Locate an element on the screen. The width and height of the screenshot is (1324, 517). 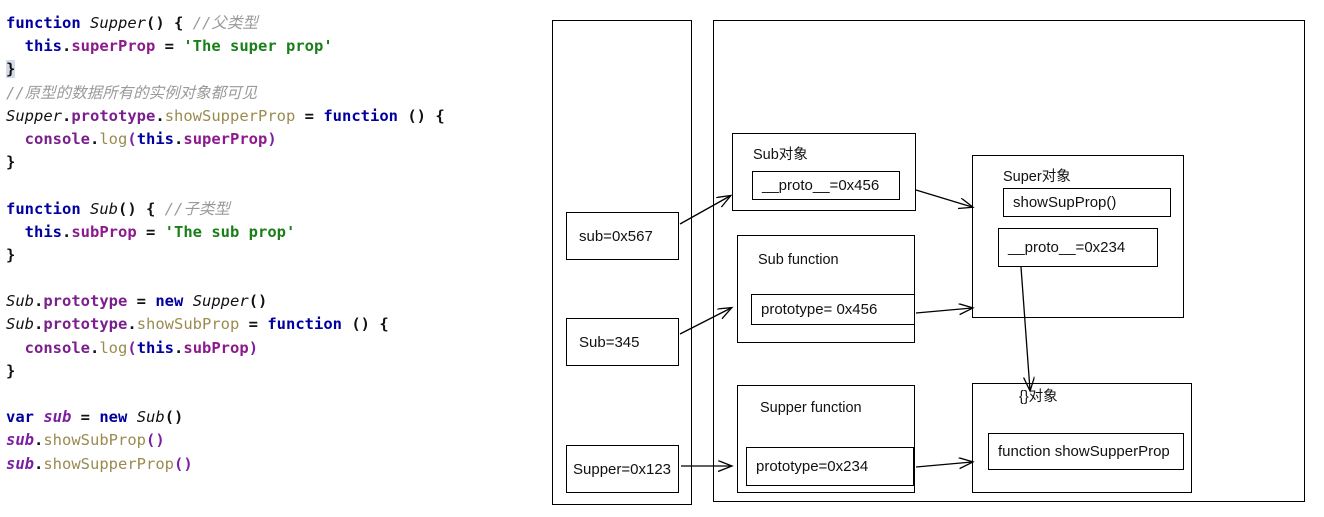
heap-box-supper-function-title: Supper function is located at coordinates (811, 408).